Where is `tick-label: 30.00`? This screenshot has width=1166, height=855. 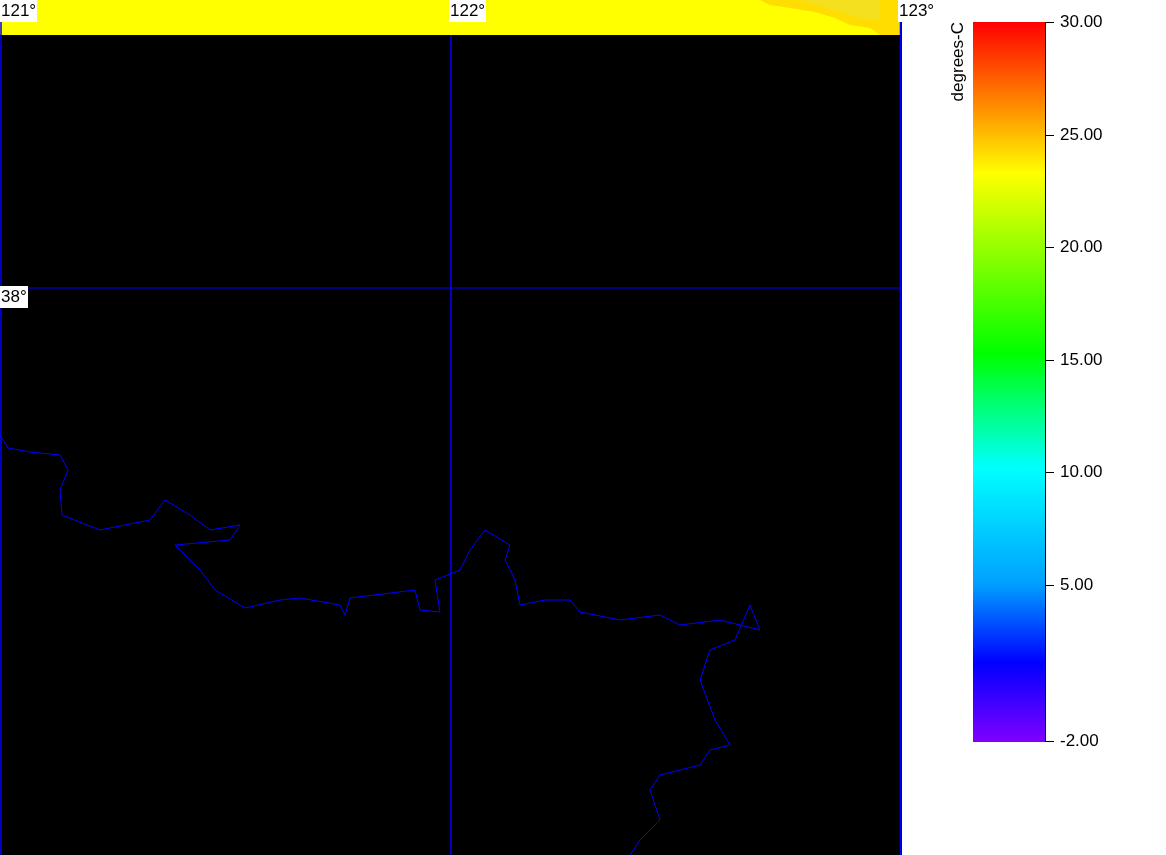 tick-label: 30.00 is located at coordinates (1081, 22).